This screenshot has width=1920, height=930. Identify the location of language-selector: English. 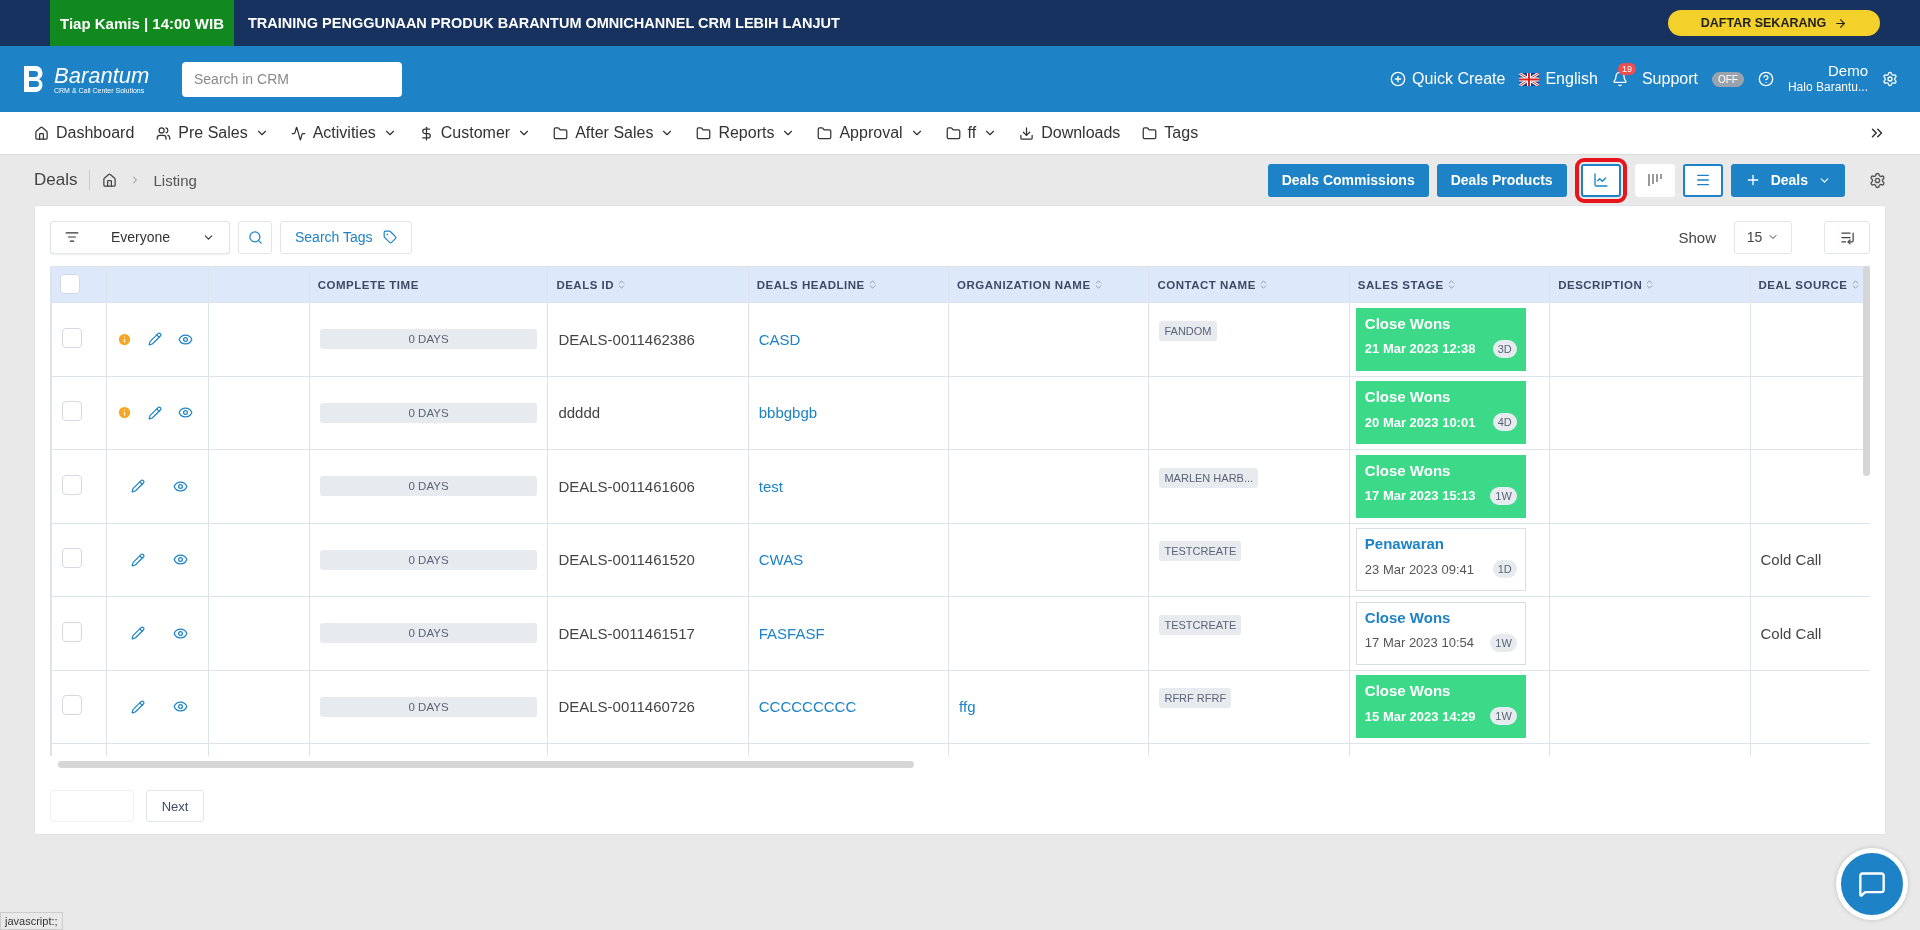
(1558, 79).